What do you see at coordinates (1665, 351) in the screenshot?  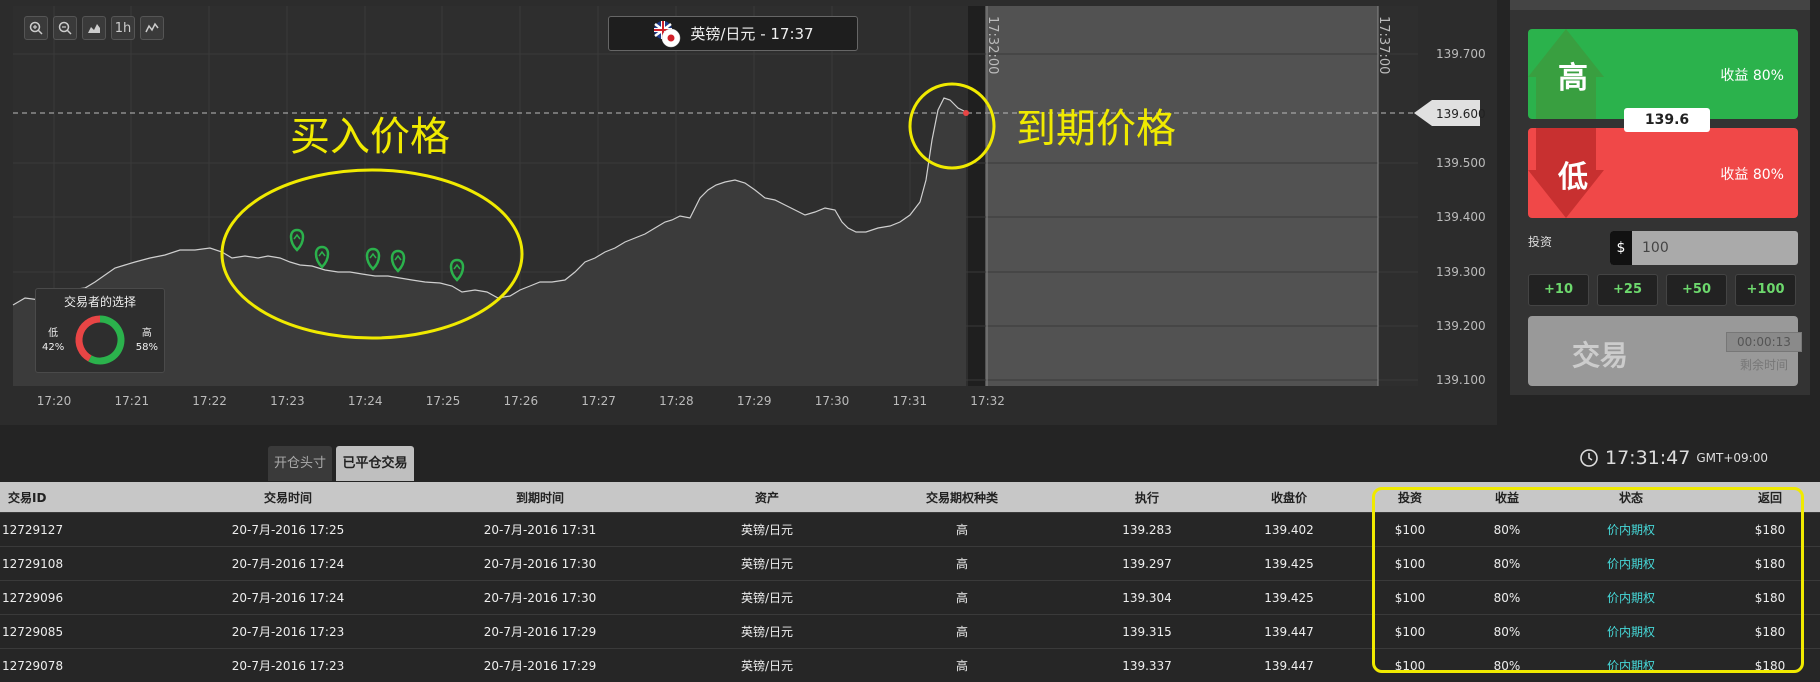 I see `trade-button: 交易 00:00:13 剩余时间` at bounding box center [1665, 351].